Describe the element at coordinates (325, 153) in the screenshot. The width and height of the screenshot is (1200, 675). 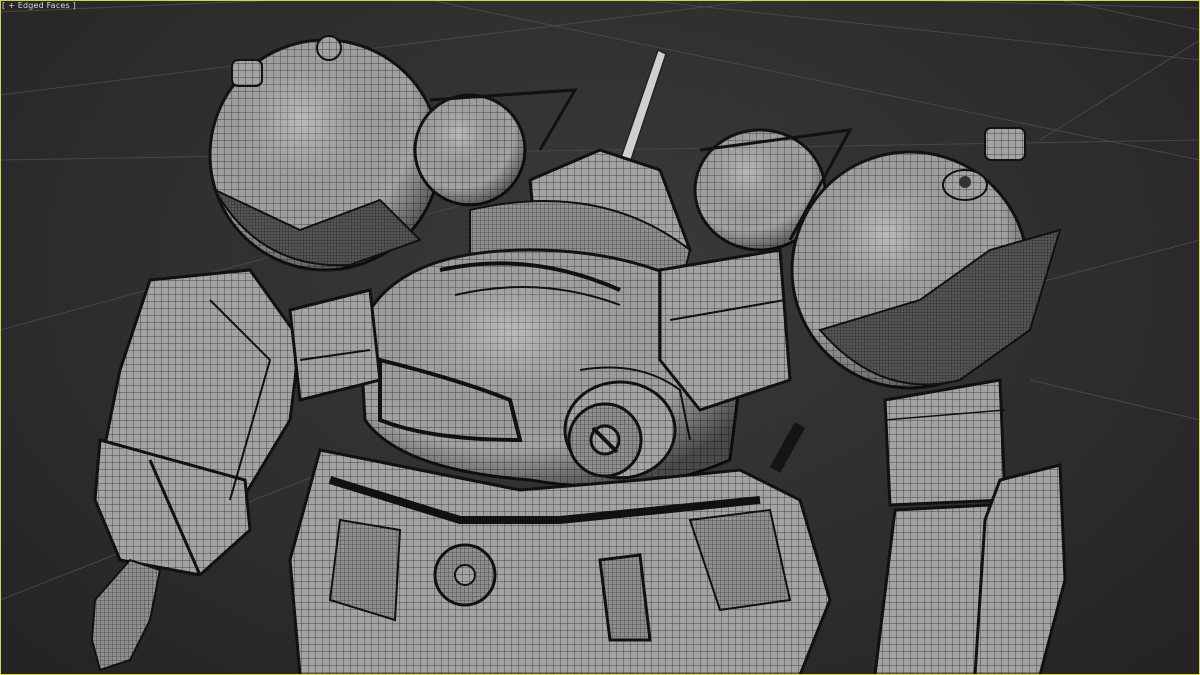
I see `left-shoulder-sphere` at that location.